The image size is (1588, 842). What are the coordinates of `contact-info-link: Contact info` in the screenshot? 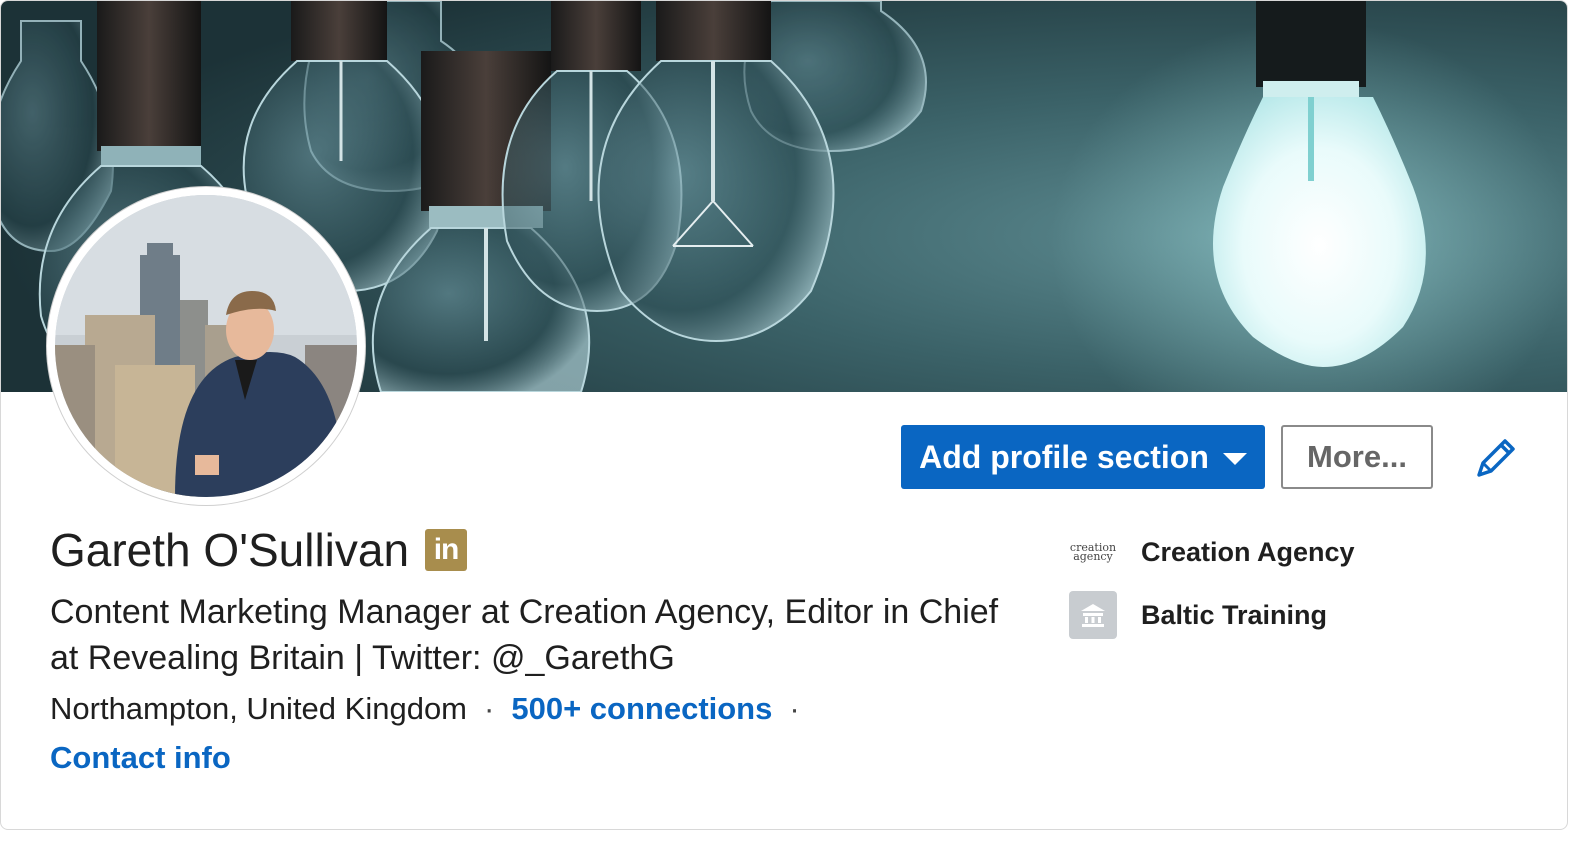 It's located at (140, 758).